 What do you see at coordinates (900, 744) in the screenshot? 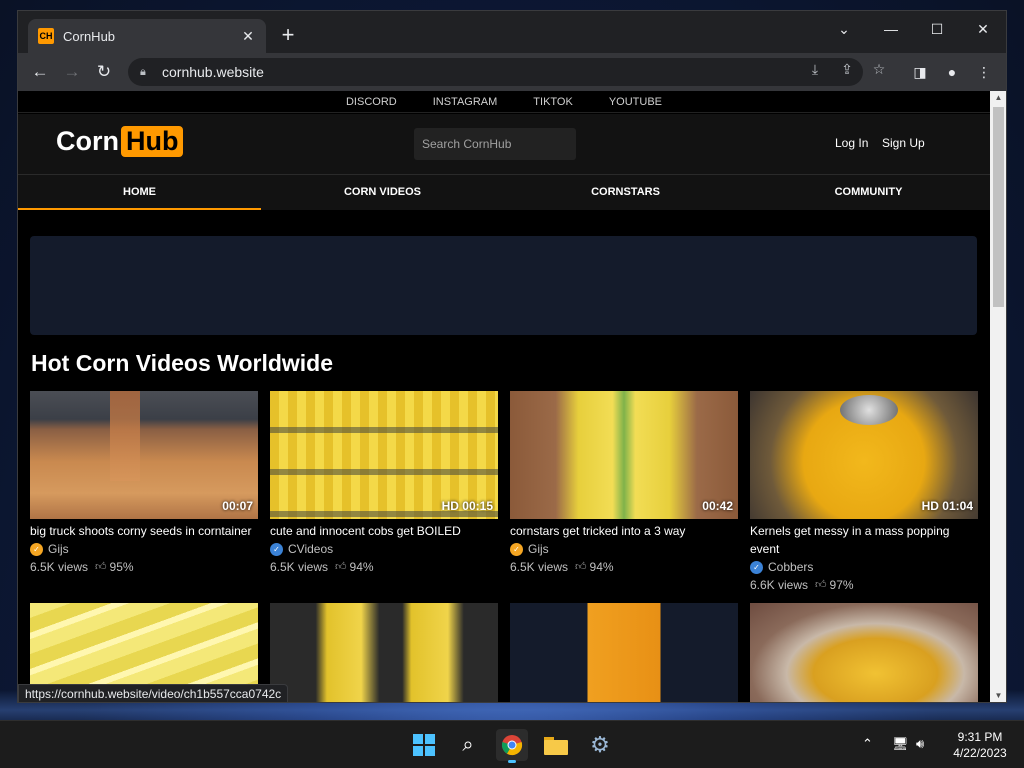
I see `network-icon: 🖥︎` at bounding box center [900, 744].